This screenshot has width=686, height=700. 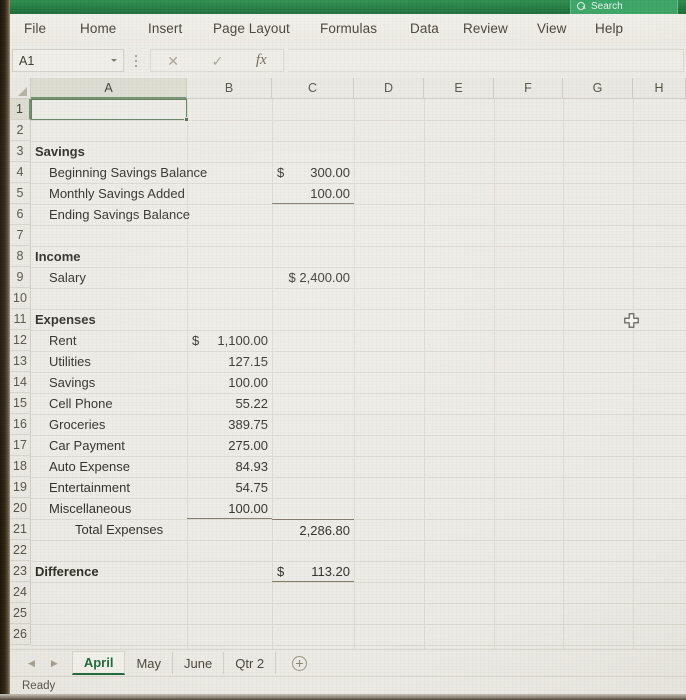 I want to click on ribbon-tab-data: Data, so click(x=424, y=28).